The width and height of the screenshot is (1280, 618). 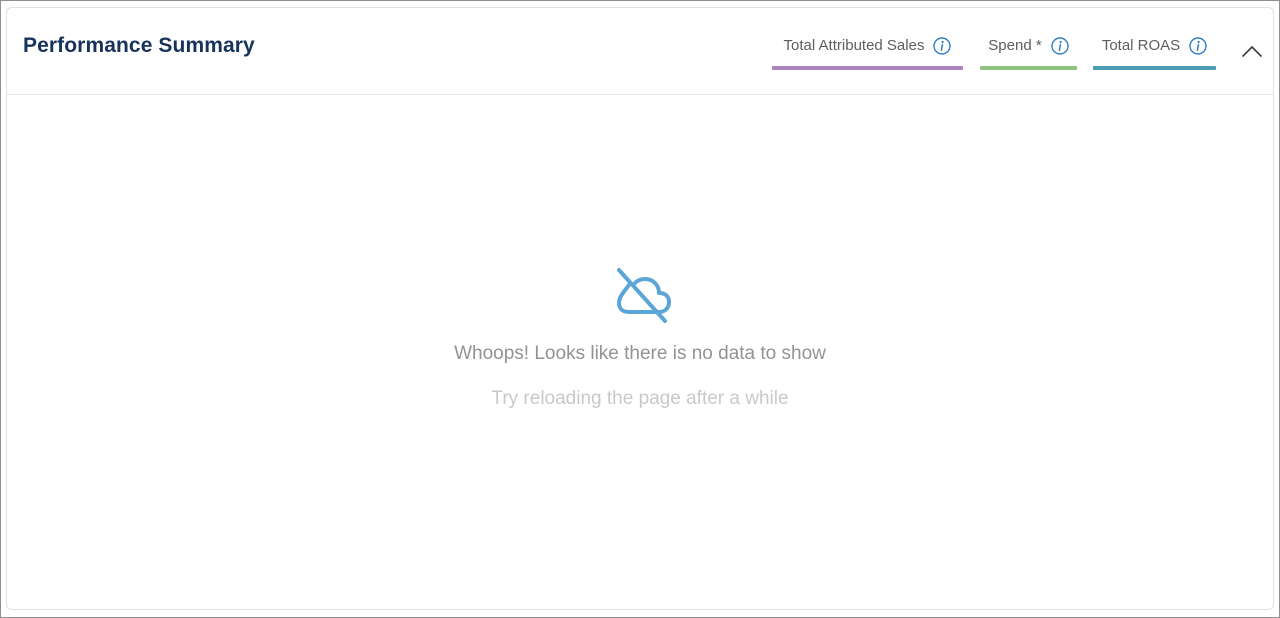 I want to click on legend-label: Total ROAS, so click(x=1141, y=45).